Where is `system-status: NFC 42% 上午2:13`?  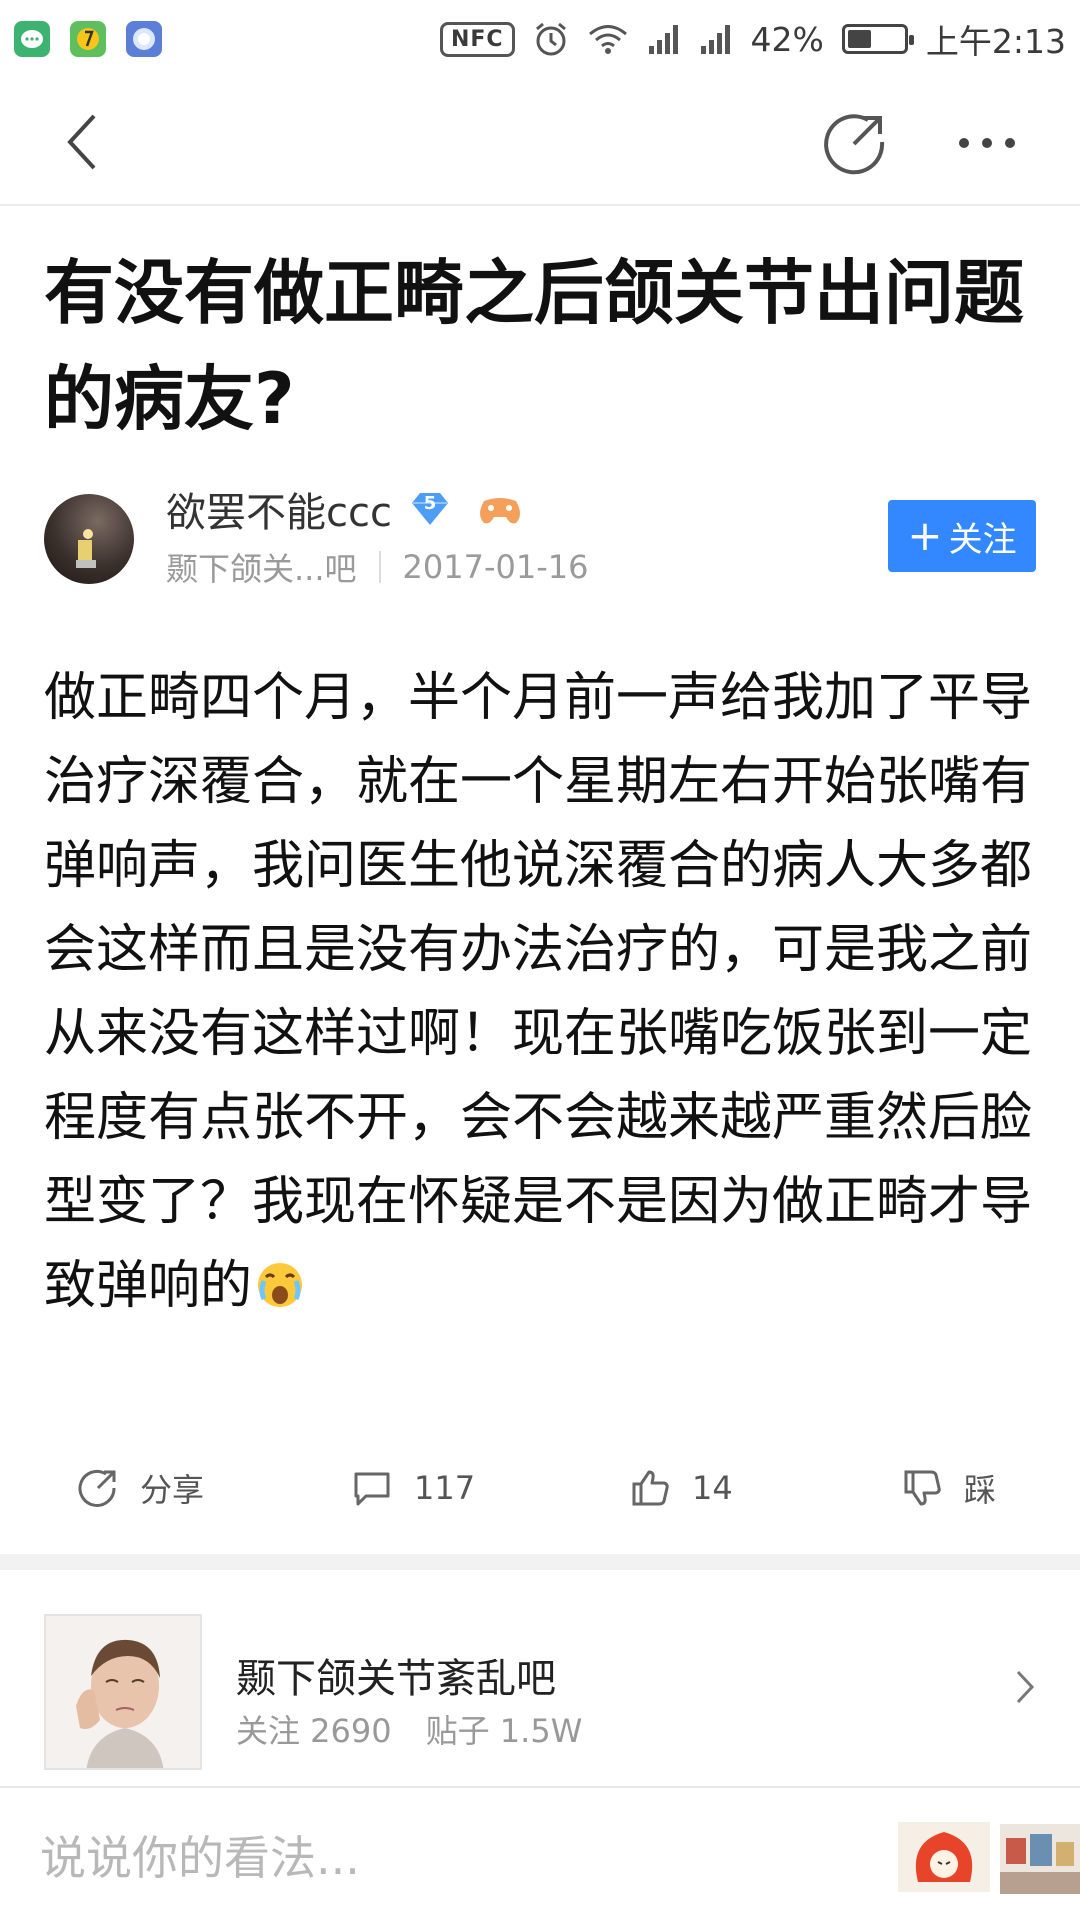 system-status: NFC 42% 上午2:13 is located at coordinates (752, 39).